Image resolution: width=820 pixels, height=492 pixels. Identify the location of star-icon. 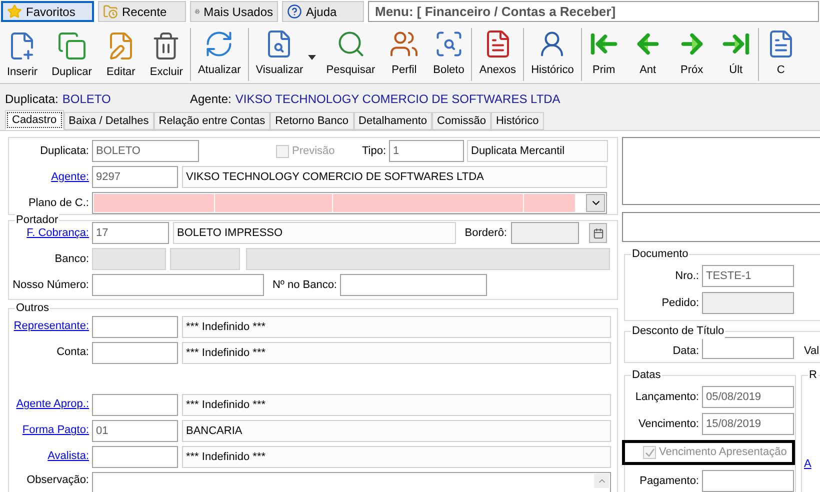
(14, 11).